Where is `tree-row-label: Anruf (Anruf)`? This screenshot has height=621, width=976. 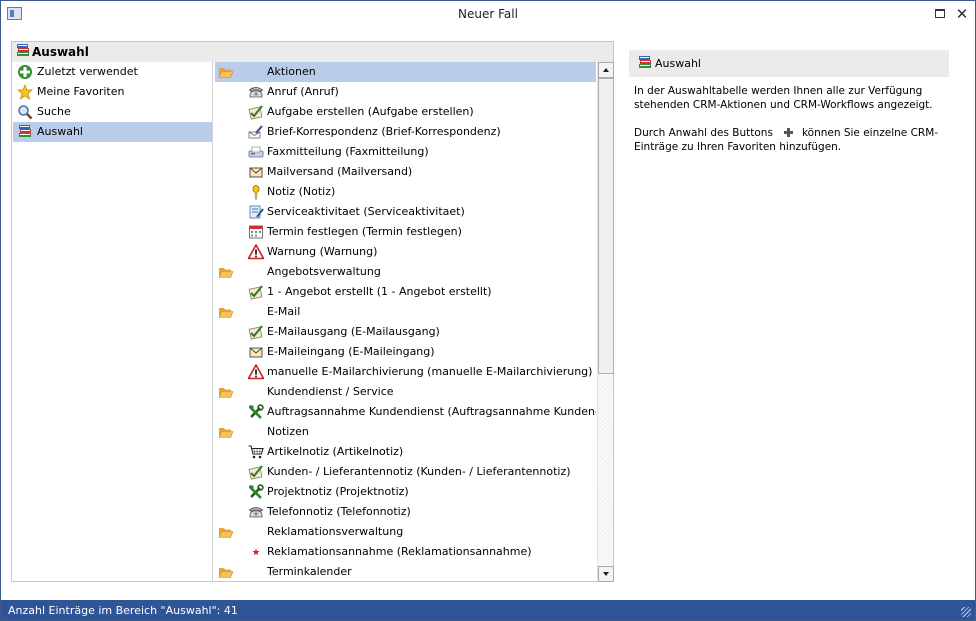 tree-row-label: Anruf (Anruf) is located at coordinates (303, 91).